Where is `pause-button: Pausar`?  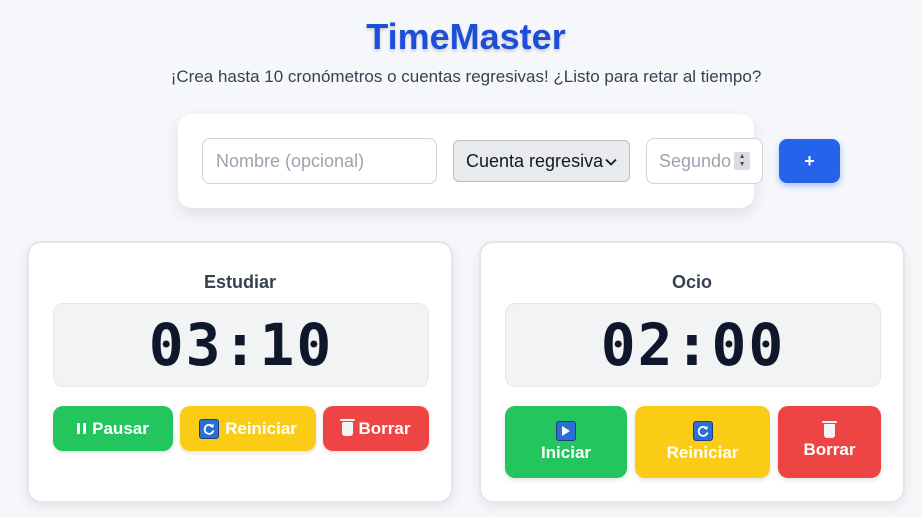
pause-button: Pausar is located at coordinates (113, 428).